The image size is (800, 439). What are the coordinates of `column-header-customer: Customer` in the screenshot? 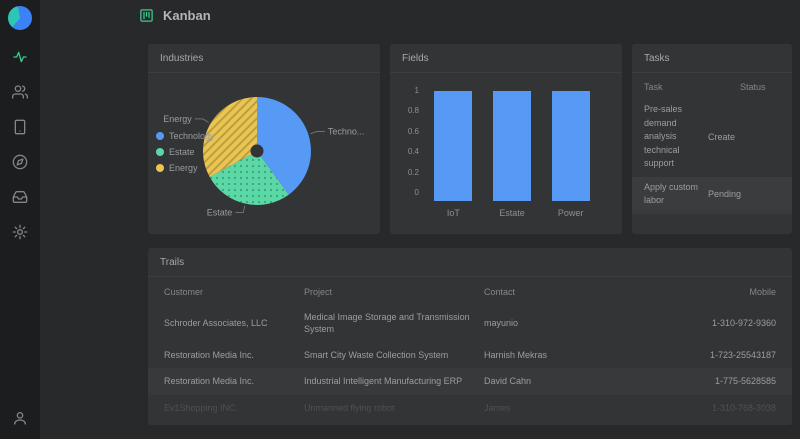 It's located at (184, 292).